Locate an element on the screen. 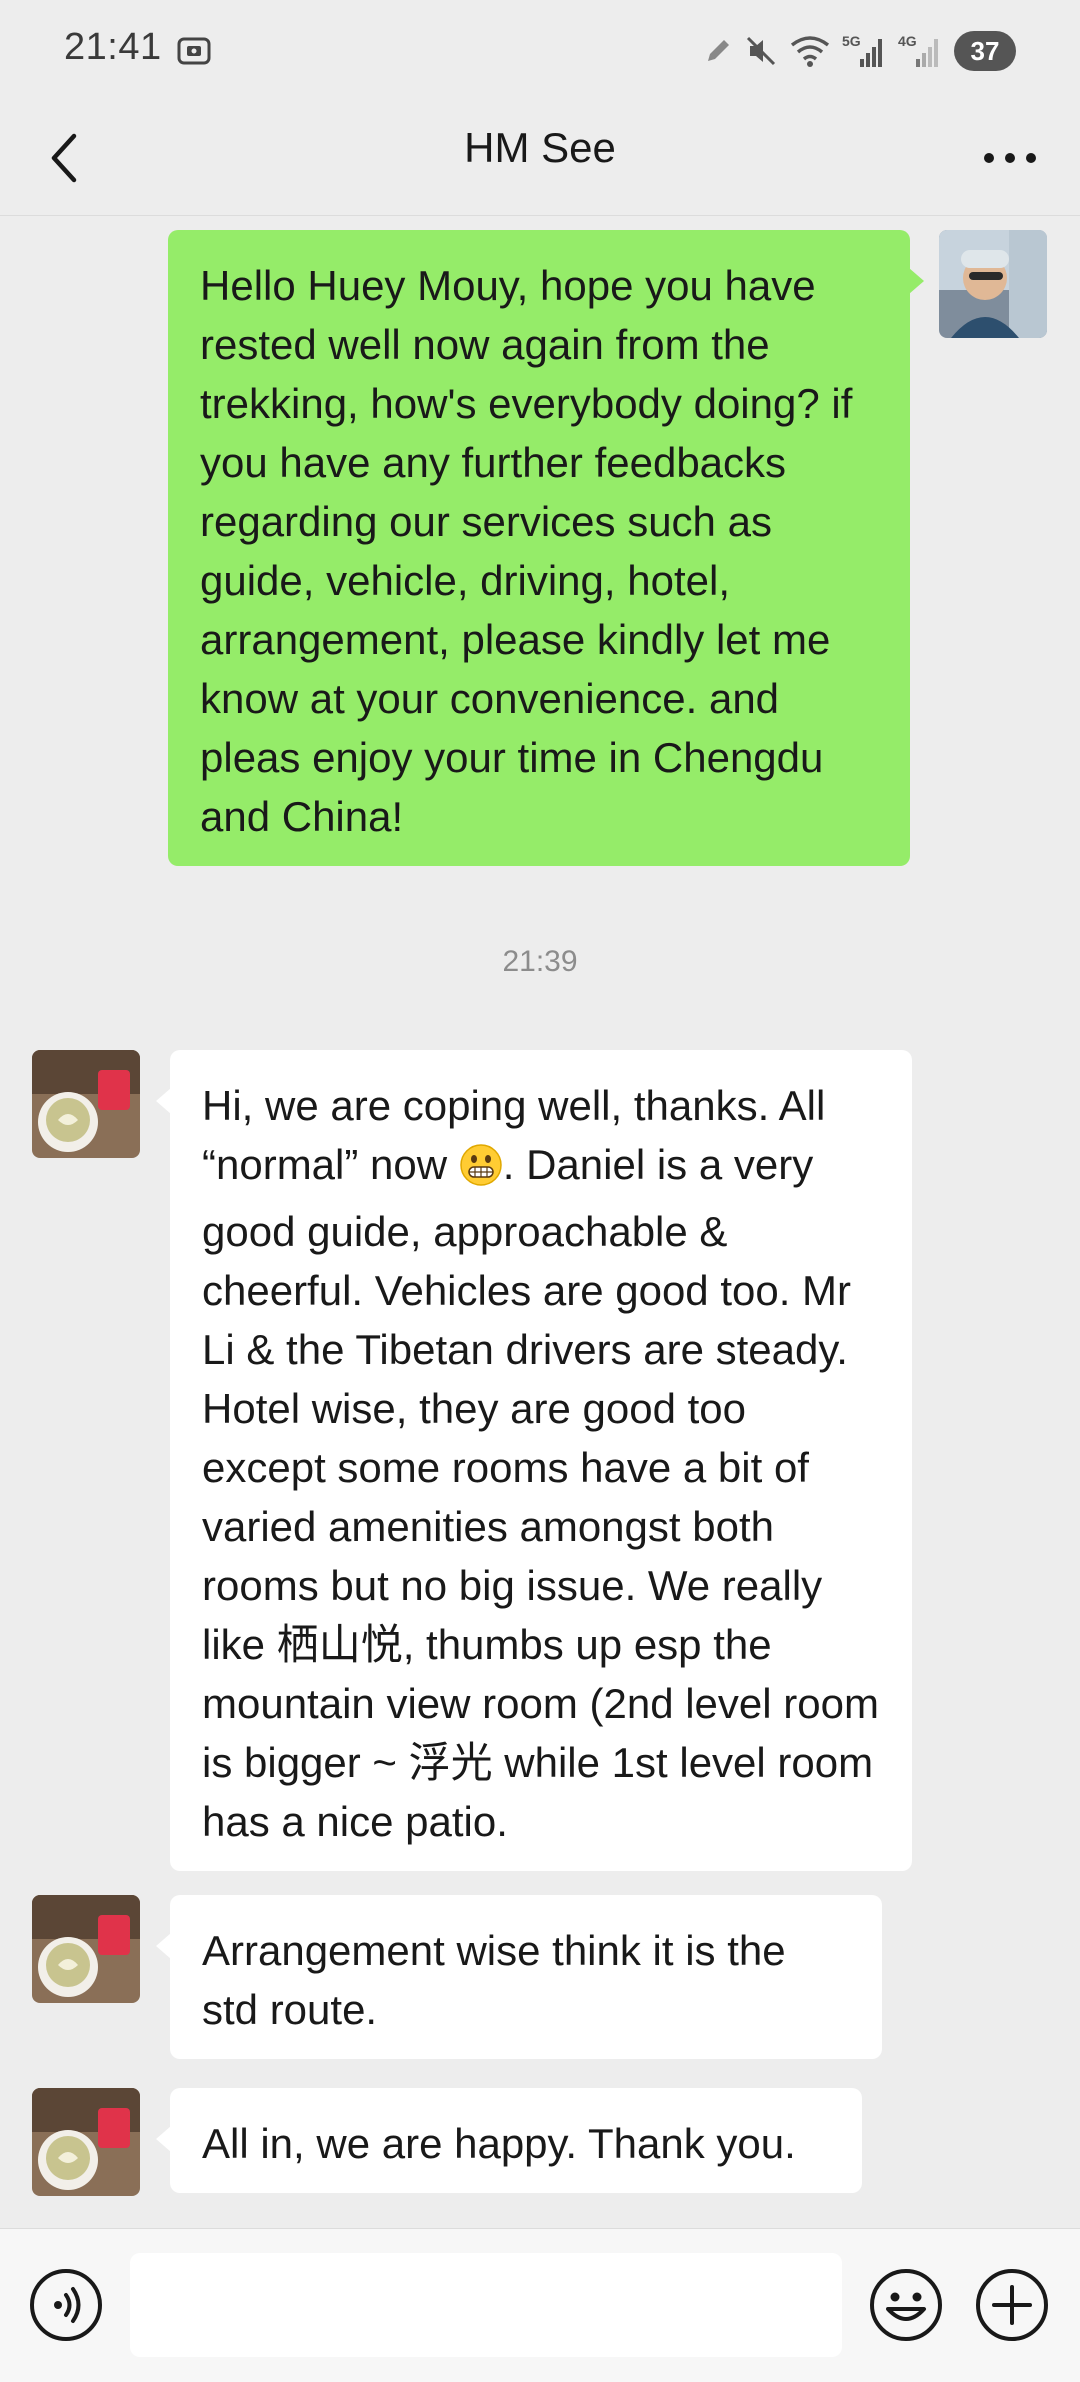  screenshot-icon is located at coordinates (194, 53).